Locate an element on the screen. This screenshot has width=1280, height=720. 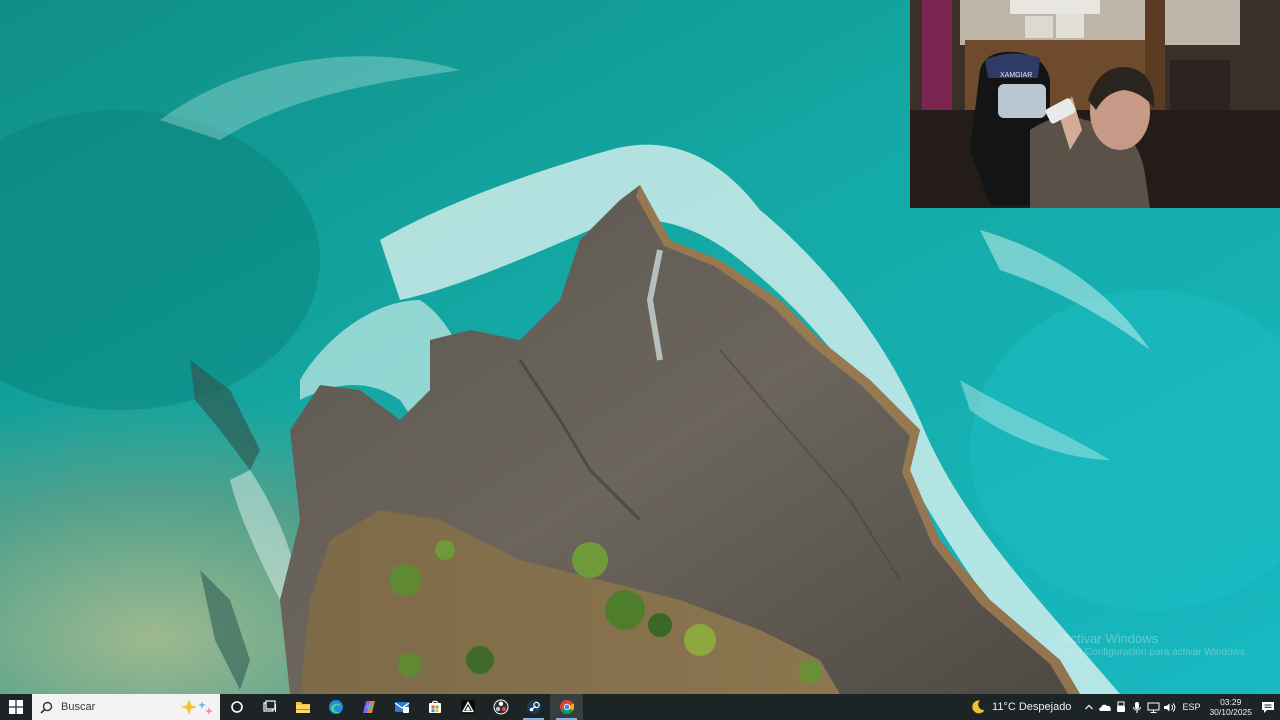
circle-icon is located at coordinates (236, 707).